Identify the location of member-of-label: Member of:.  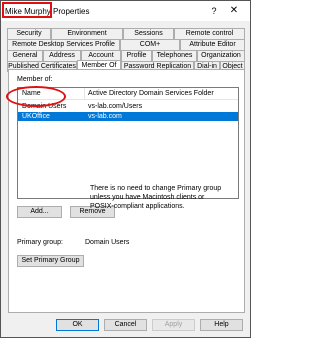
(35, 79).